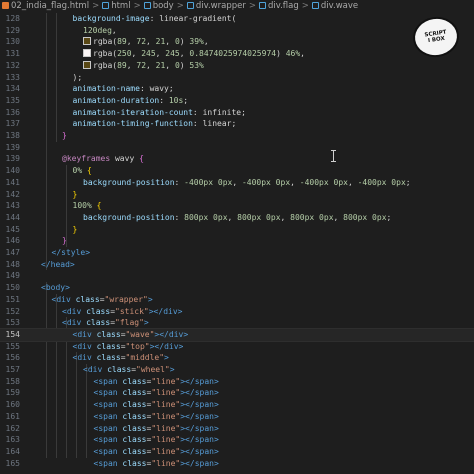 Image resolution: width=474 pixels, height=474 pixels. What do you see at coordinates (12, 405) in the screenshot?
I see `line-number: 160` at bounding box center [12, 405].